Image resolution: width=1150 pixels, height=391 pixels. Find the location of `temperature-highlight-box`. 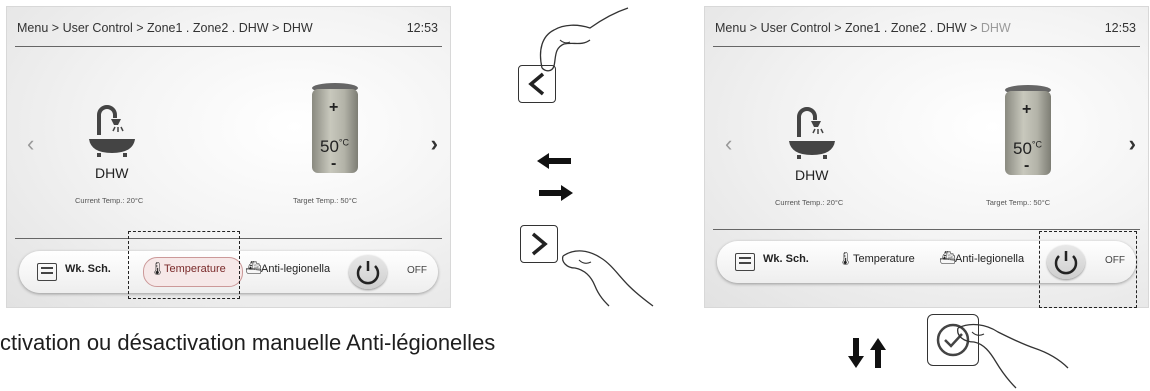

temperature-highlight-box is located at coordinates (184, 265).